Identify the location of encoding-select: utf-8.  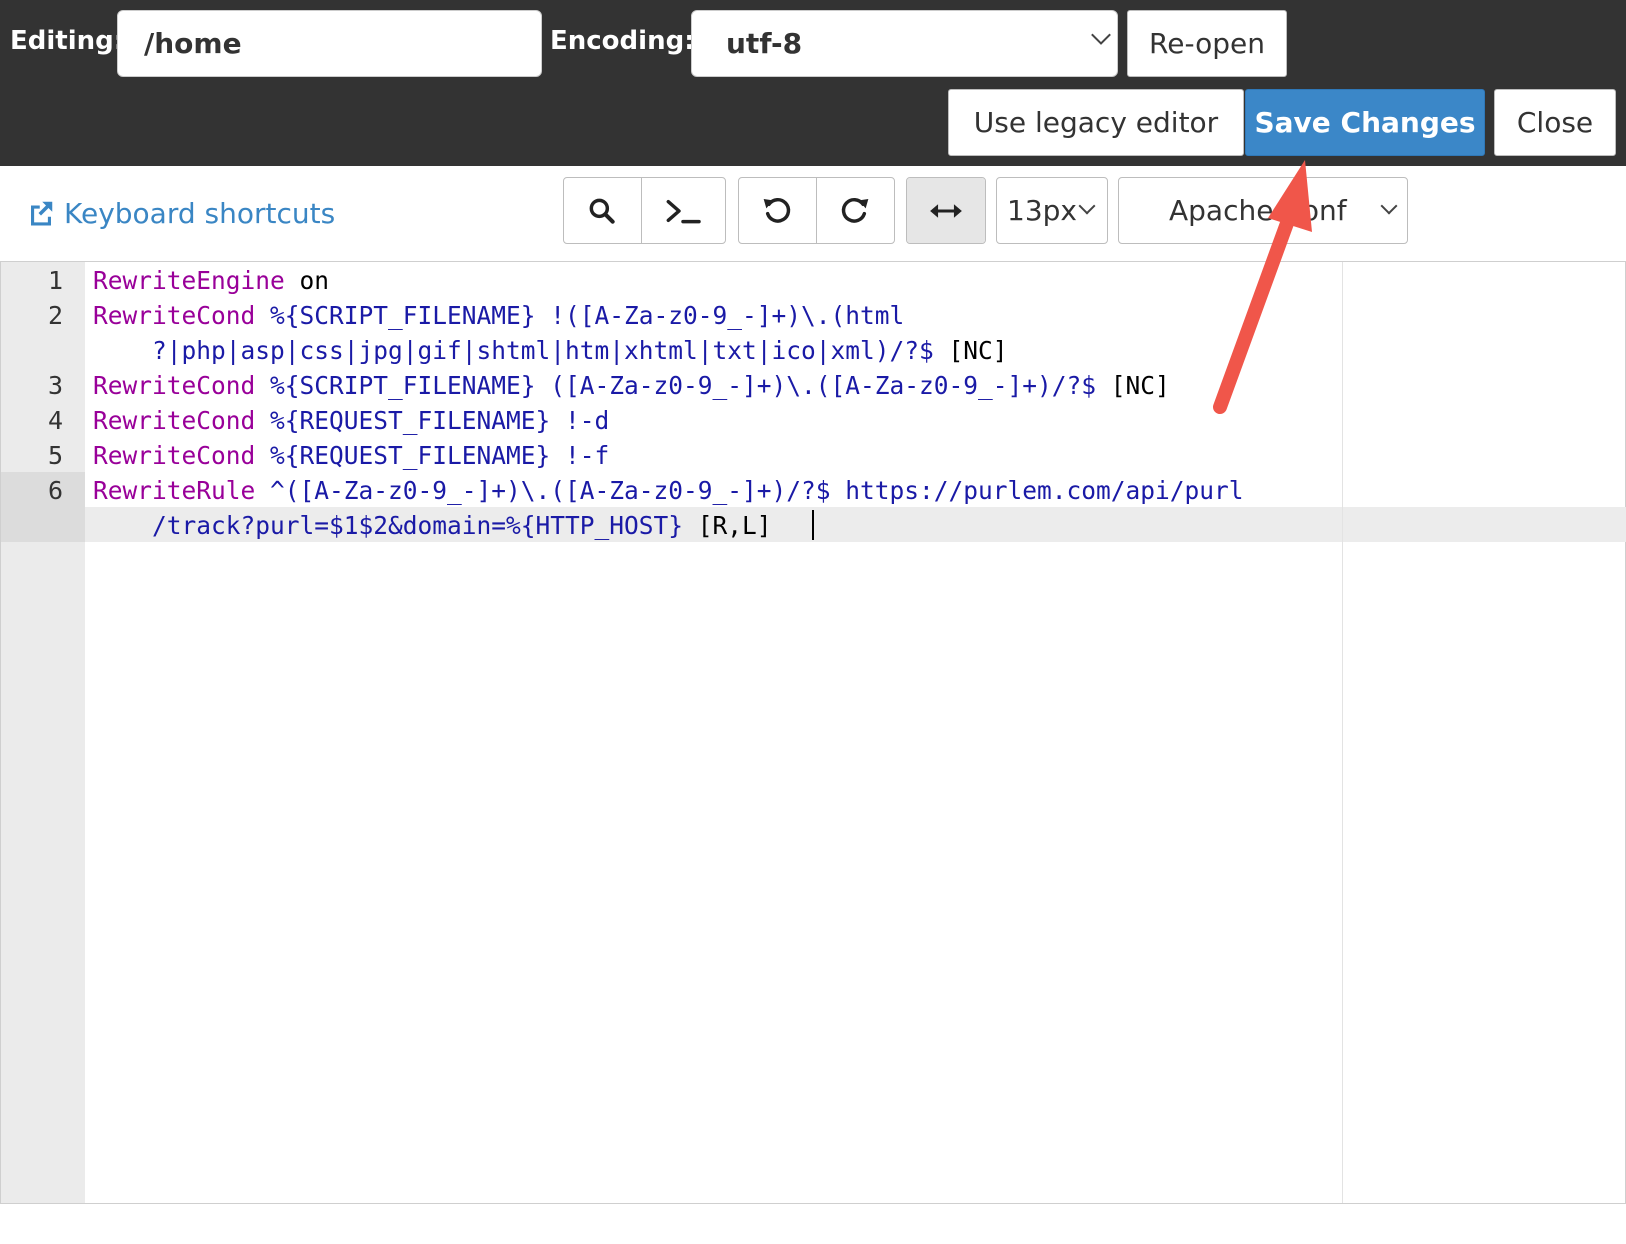
(904, 43).